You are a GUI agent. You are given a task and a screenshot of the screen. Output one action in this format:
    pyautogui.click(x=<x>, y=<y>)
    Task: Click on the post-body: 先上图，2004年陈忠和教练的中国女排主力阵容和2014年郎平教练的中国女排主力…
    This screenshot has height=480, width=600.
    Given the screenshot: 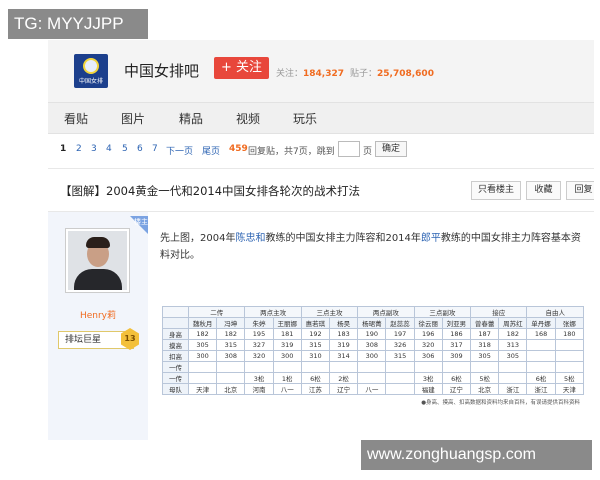 What is the action you would take?
    pyautogui.click(x=375, y=247)
    